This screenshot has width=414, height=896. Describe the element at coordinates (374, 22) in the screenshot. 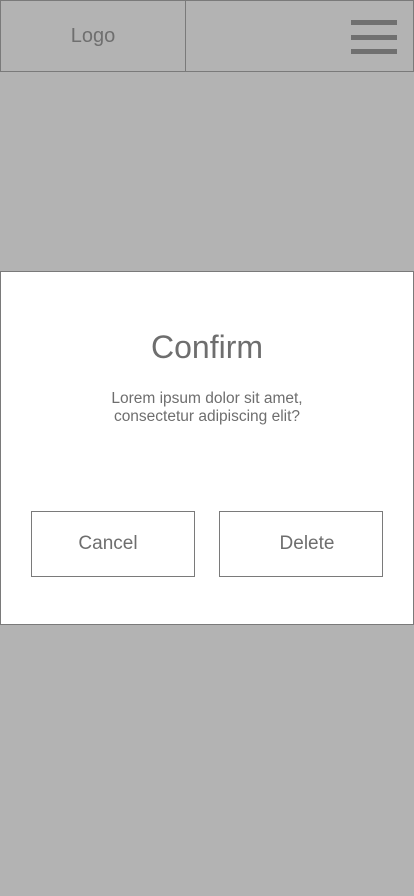

I see `menu-bar-top` at that location.